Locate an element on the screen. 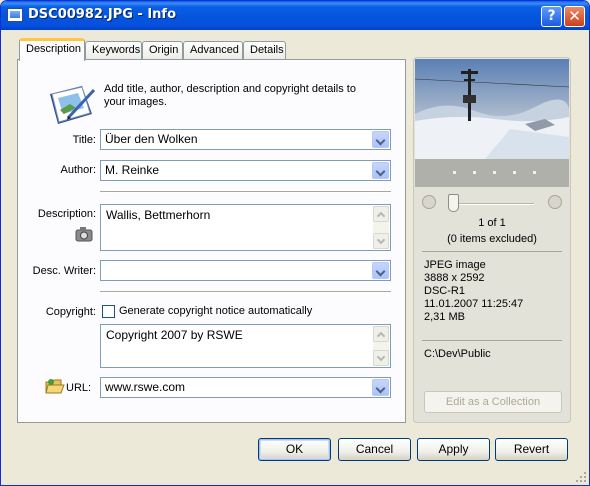  copyright-value: Copyright 2007 by RSWE is located at coordinates (174, 335).